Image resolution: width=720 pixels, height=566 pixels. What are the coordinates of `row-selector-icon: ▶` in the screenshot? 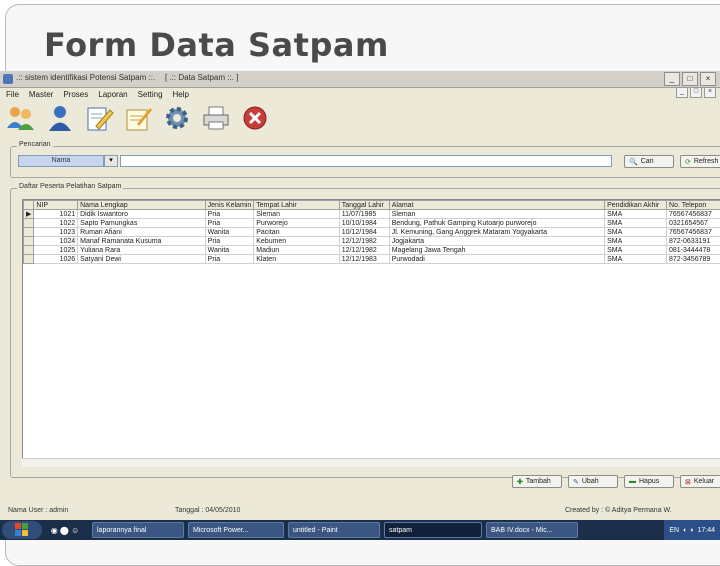 It's located at (29, 214).